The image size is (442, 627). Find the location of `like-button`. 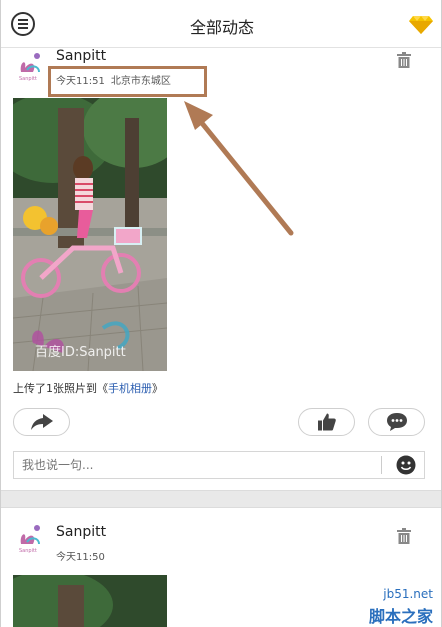

like-button is located at coordinates (326, 422).